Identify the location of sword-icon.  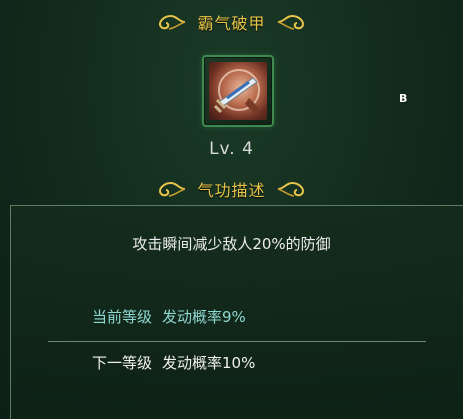
(238, 91).